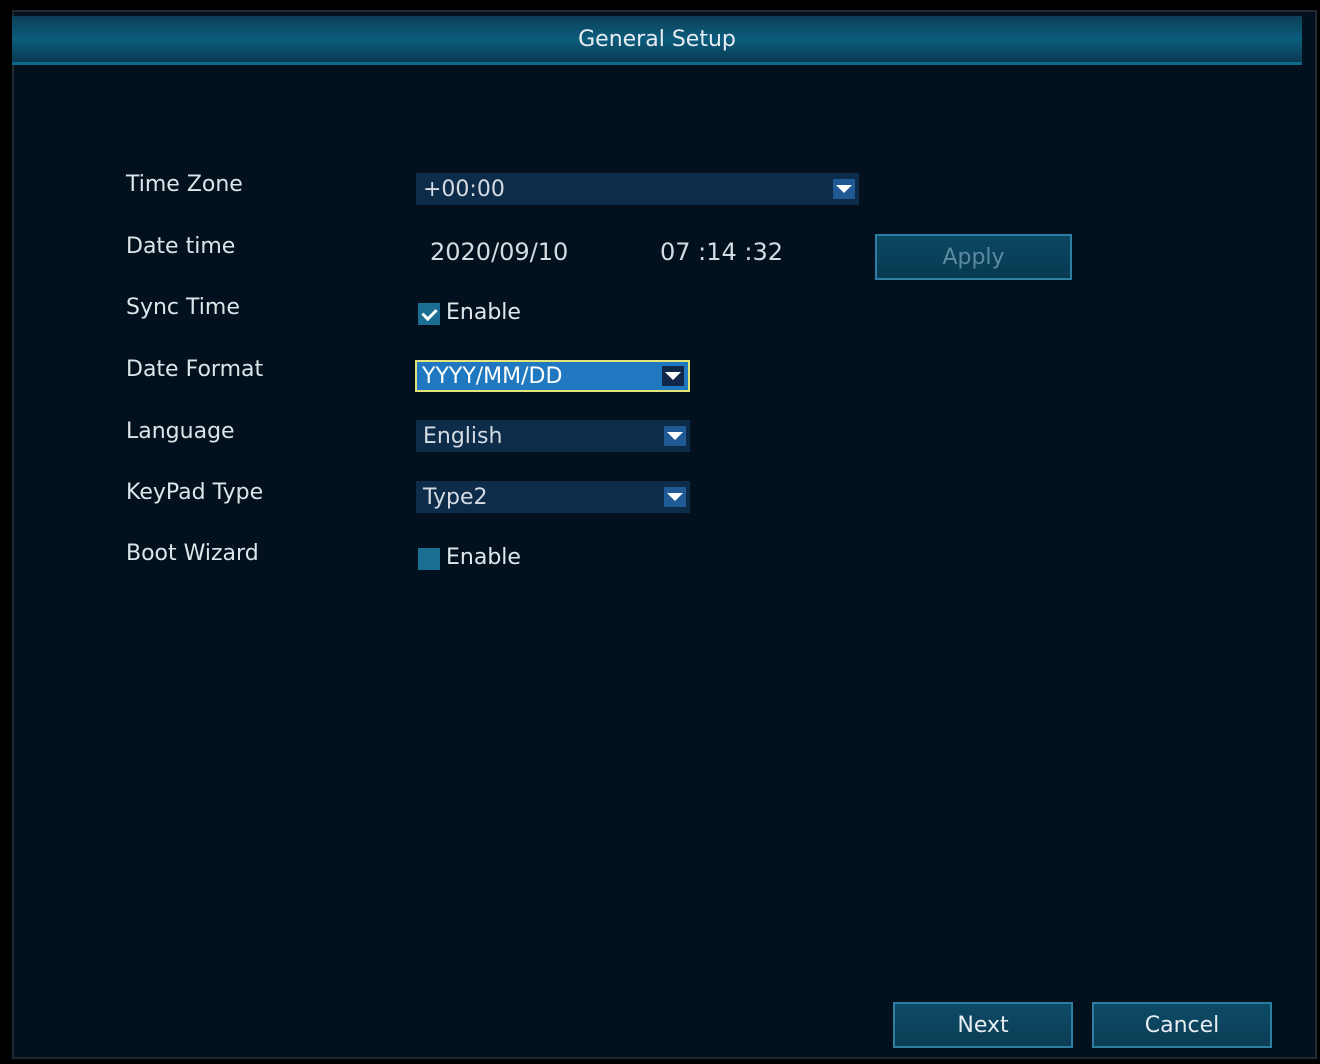 The image size is (1320, 1064). I want to click on boot-wizard-label: Boot Wizard, so click(192, 553).